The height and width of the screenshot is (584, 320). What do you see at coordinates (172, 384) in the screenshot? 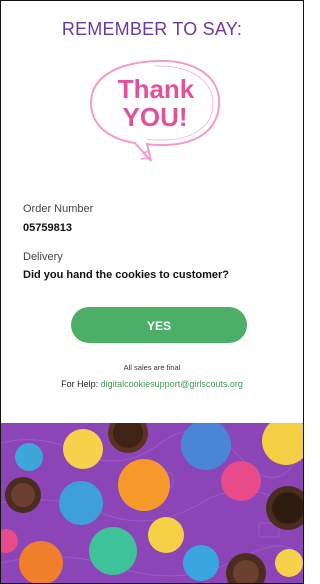
I see `support-email-link: digitalcookiesupport@girlscouts.org` at bounding box center [172, 384].